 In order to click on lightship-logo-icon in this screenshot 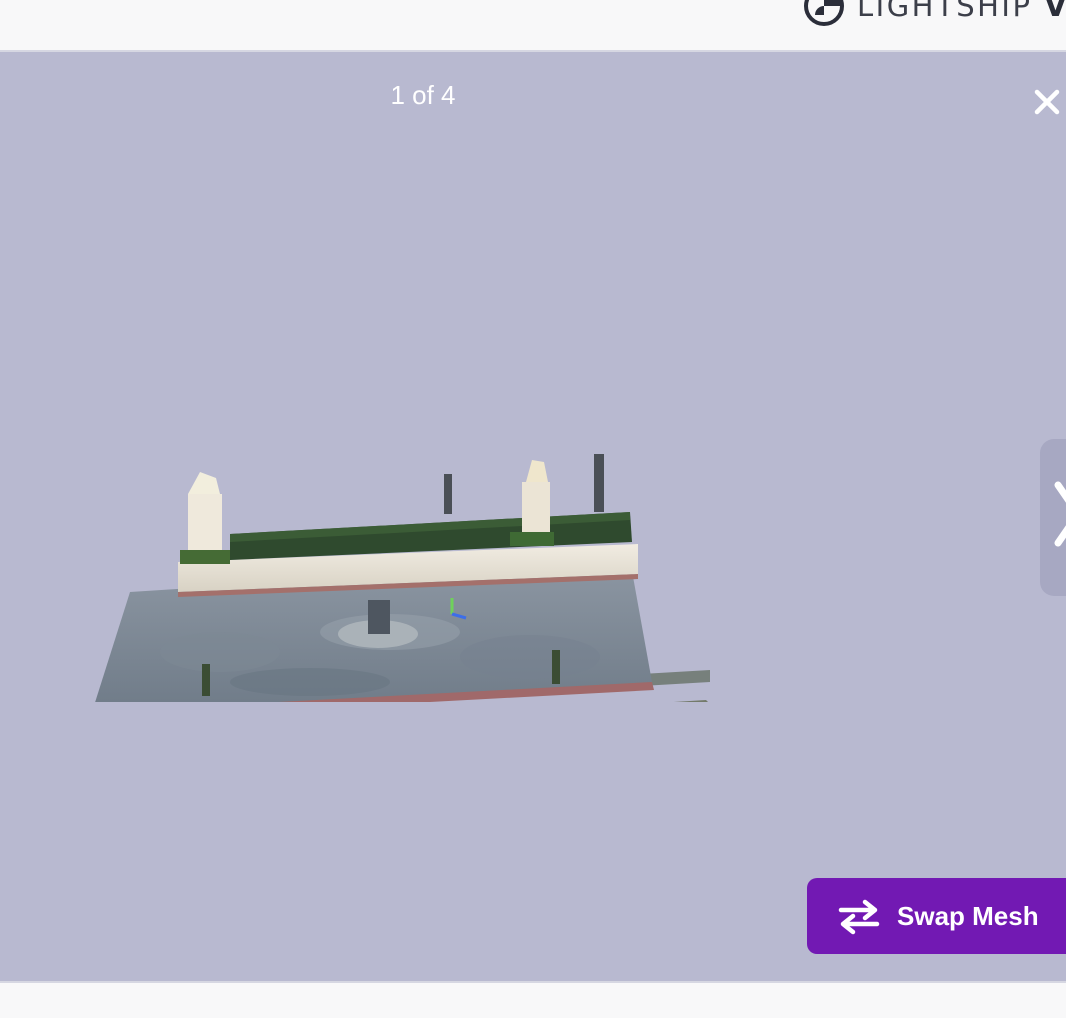, I will do `click(824, 13)`.